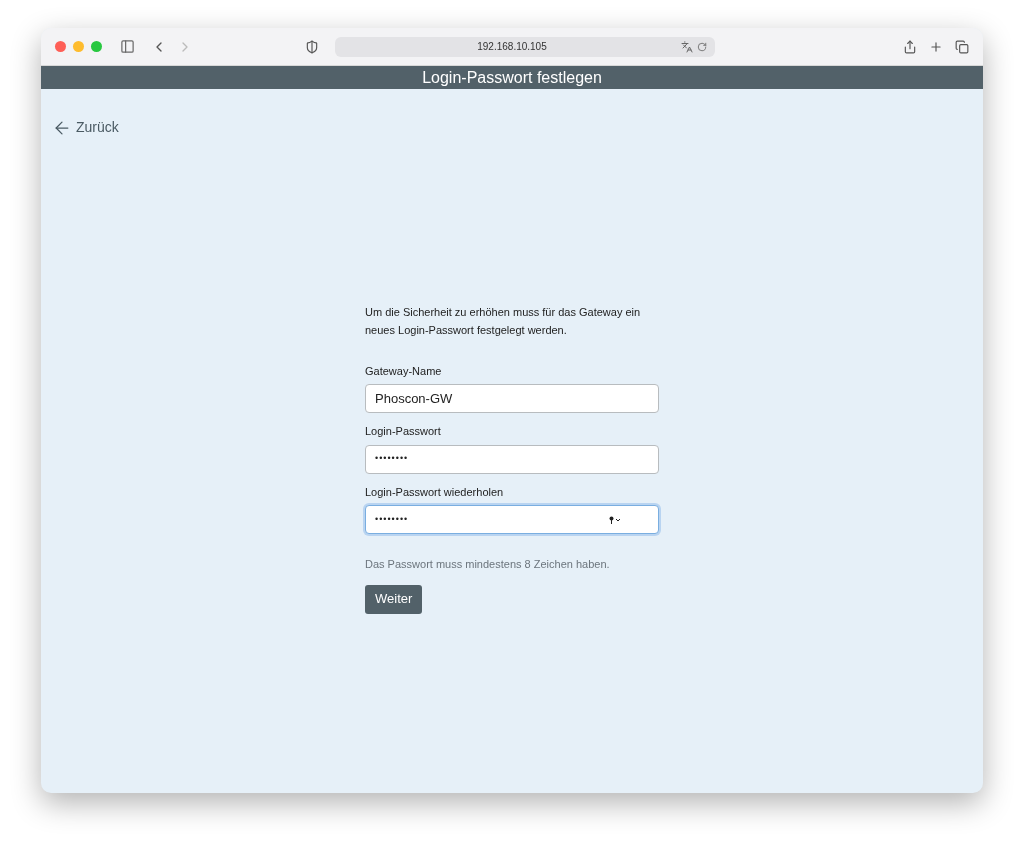 This screenshot has width=1024, height=848. What do you see at coordinates (403, 431) in the screenshot?
I see `field-label: Login-Passwort` at bounding box center [403, 431].